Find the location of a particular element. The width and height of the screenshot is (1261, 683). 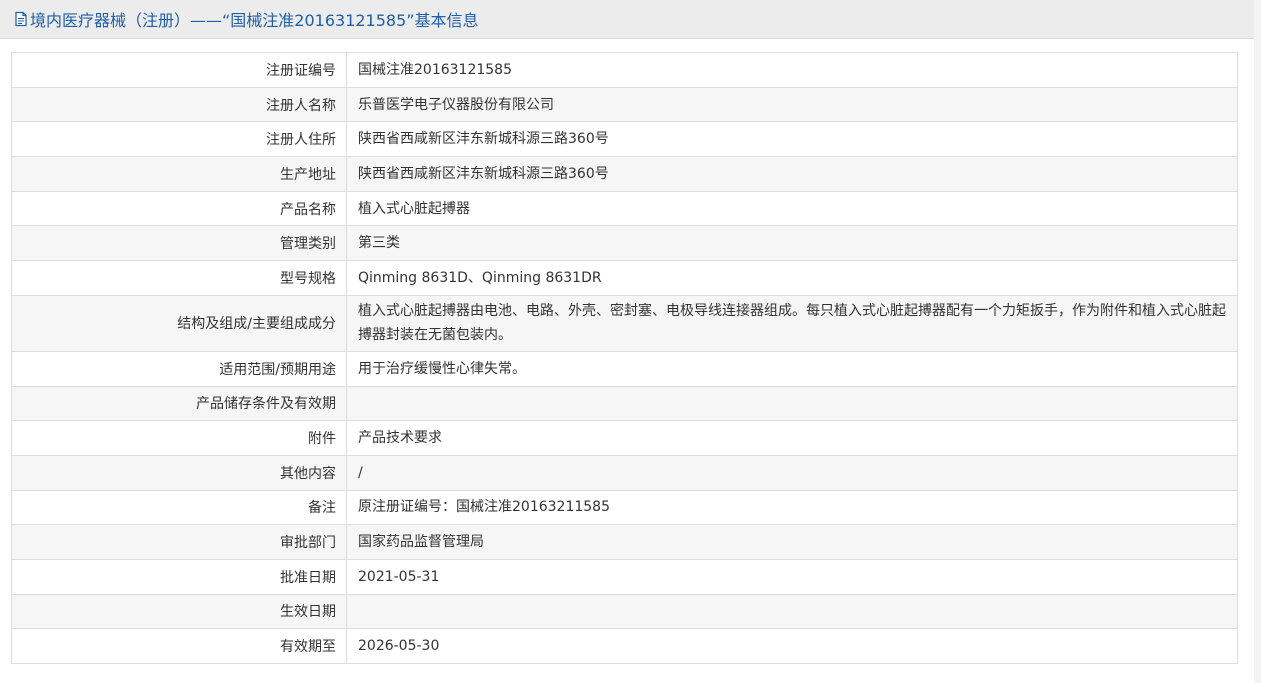

table-row: 其他内容 / is located at coordinates (624, 472).